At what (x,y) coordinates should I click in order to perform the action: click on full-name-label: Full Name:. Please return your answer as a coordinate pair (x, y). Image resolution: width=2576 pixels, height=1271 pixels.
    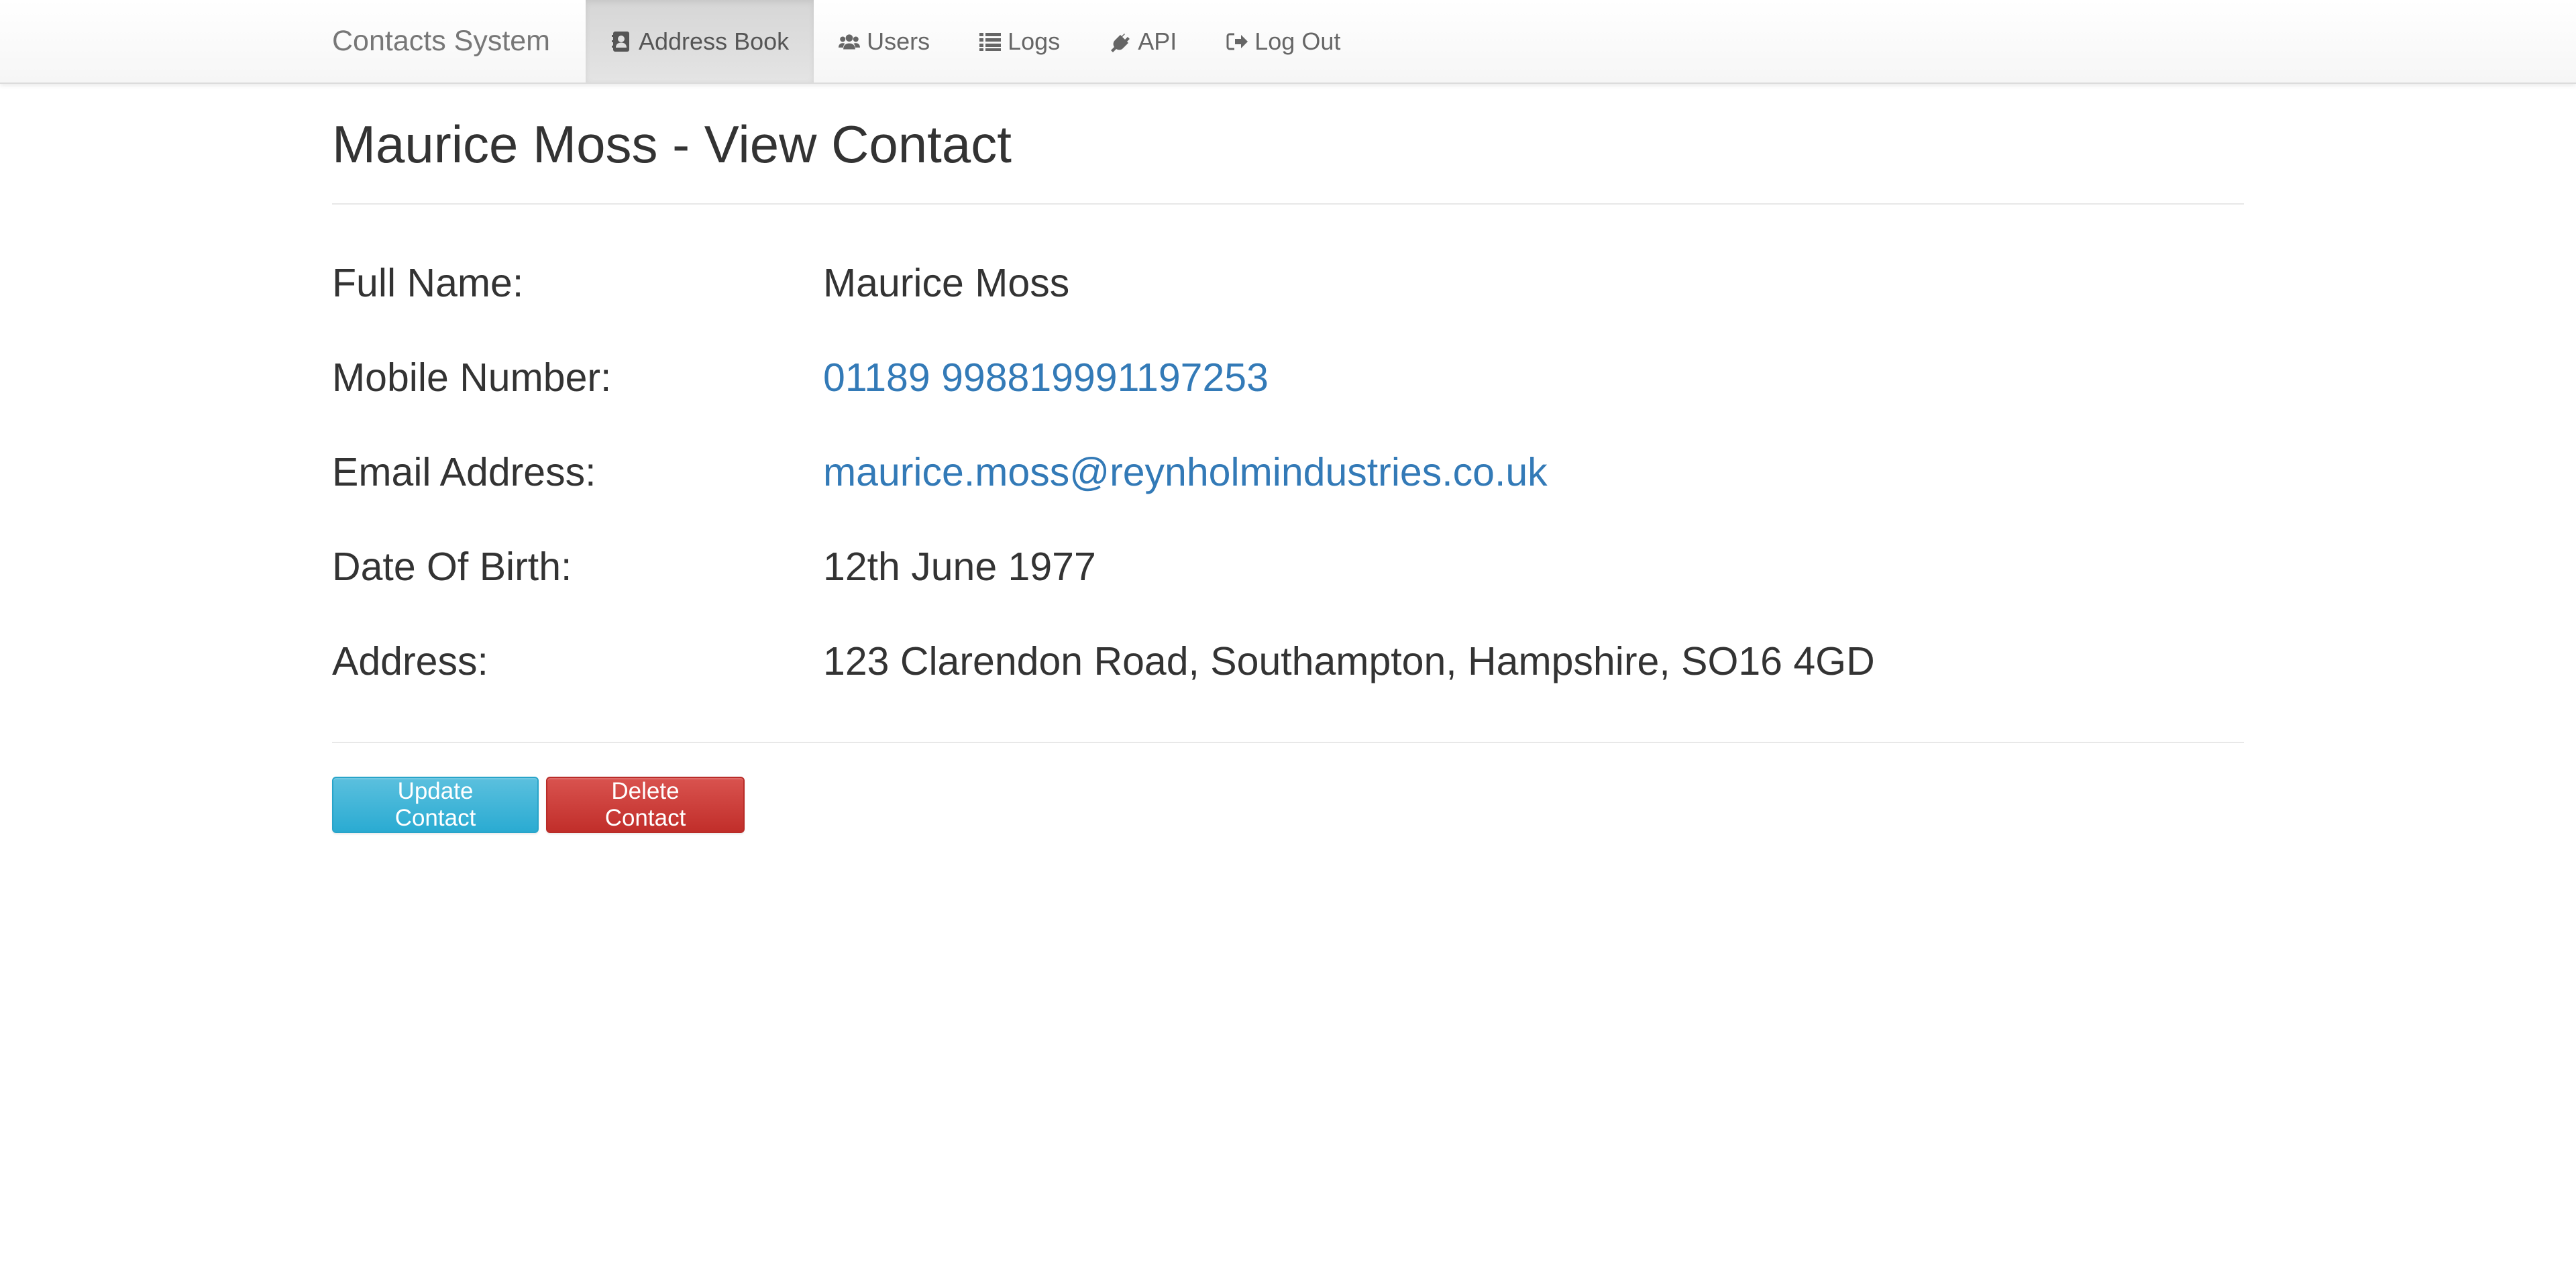
    Looking at the image, I should click on (428, 282).